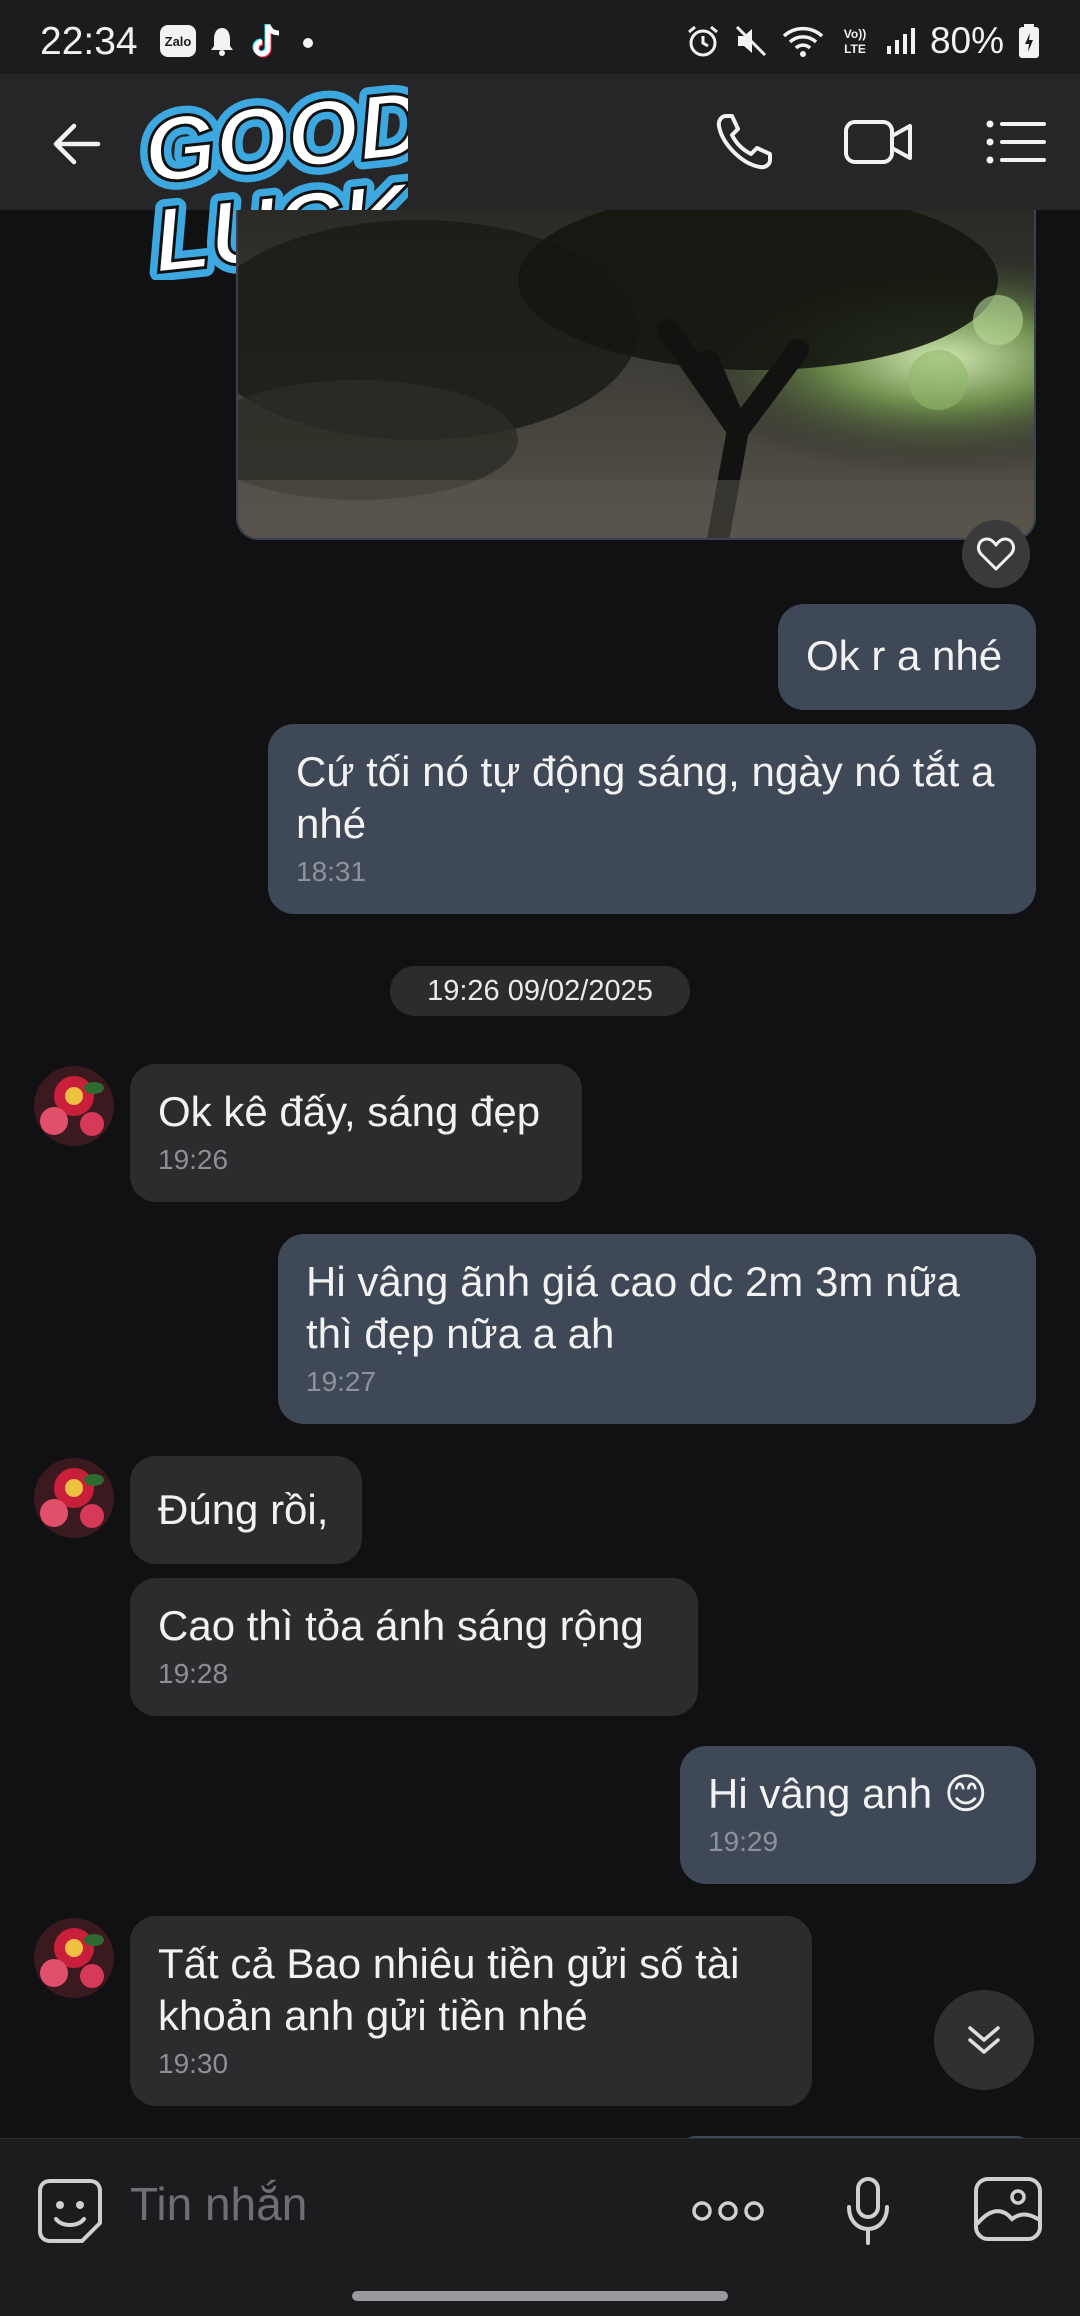 This screenshot has height=2316, width=1080. I want to click on svg-text: Vo)), so click(855, 34).